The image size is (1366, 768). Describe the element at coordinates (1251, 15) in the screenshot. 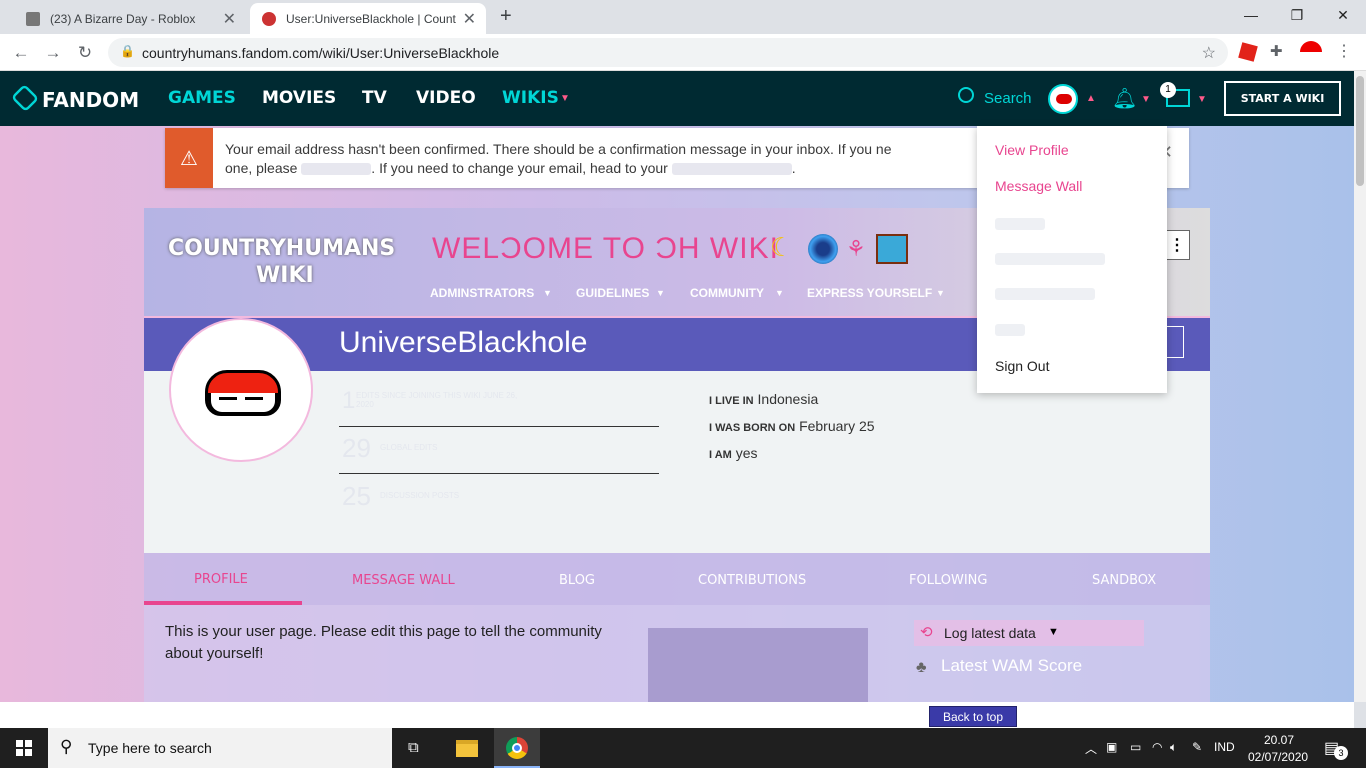

I see `minimize-button: —` at that location.